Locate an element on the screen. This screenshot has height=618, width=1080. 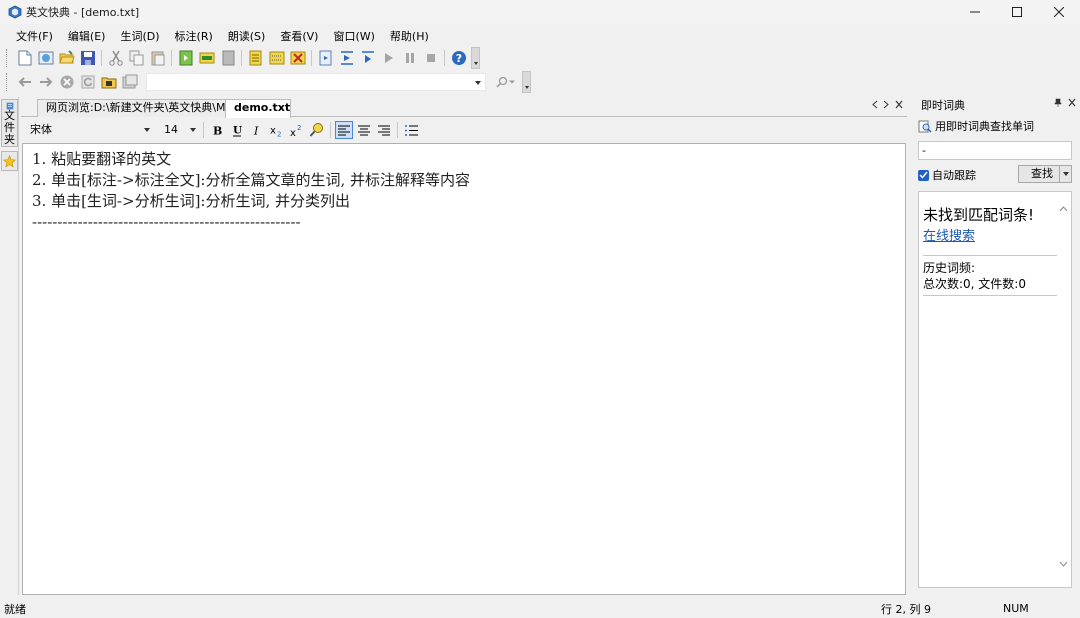
close-tab-icon is located at coordinates (899, 104).